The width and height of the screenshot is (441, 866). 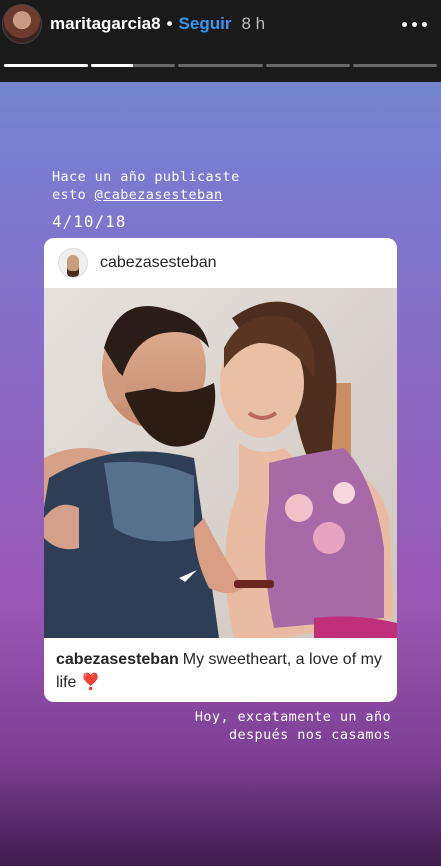 I want to click on post-header: cabezasesteban, so click(x=220, y=263).